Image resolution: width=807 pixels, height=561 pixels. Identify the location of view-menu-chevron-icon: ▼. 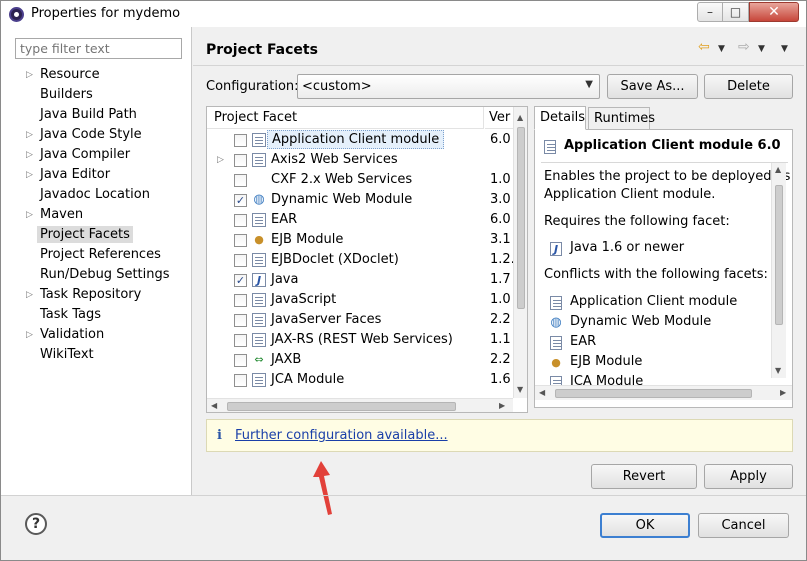
(784, 49).